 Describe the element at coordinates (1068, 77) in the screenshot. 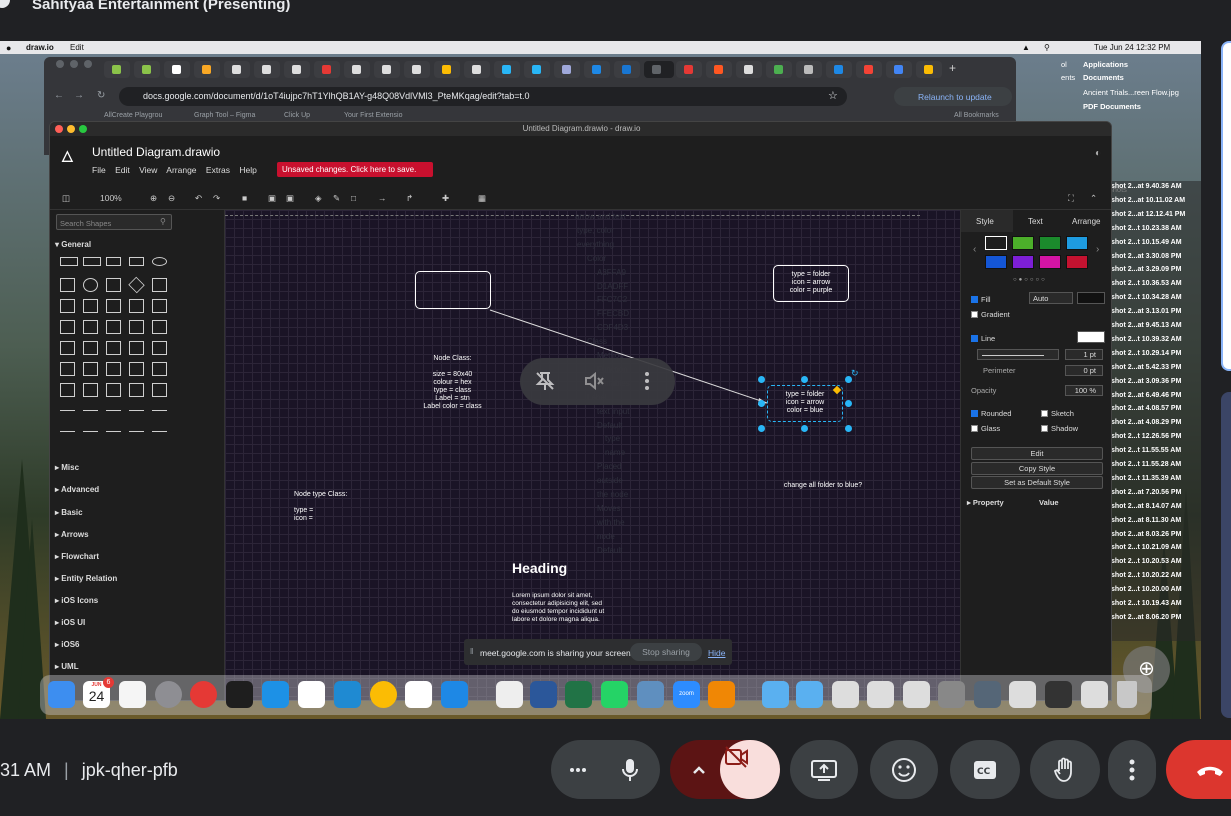

I see `finder-sidebar-item: ents` at that location.